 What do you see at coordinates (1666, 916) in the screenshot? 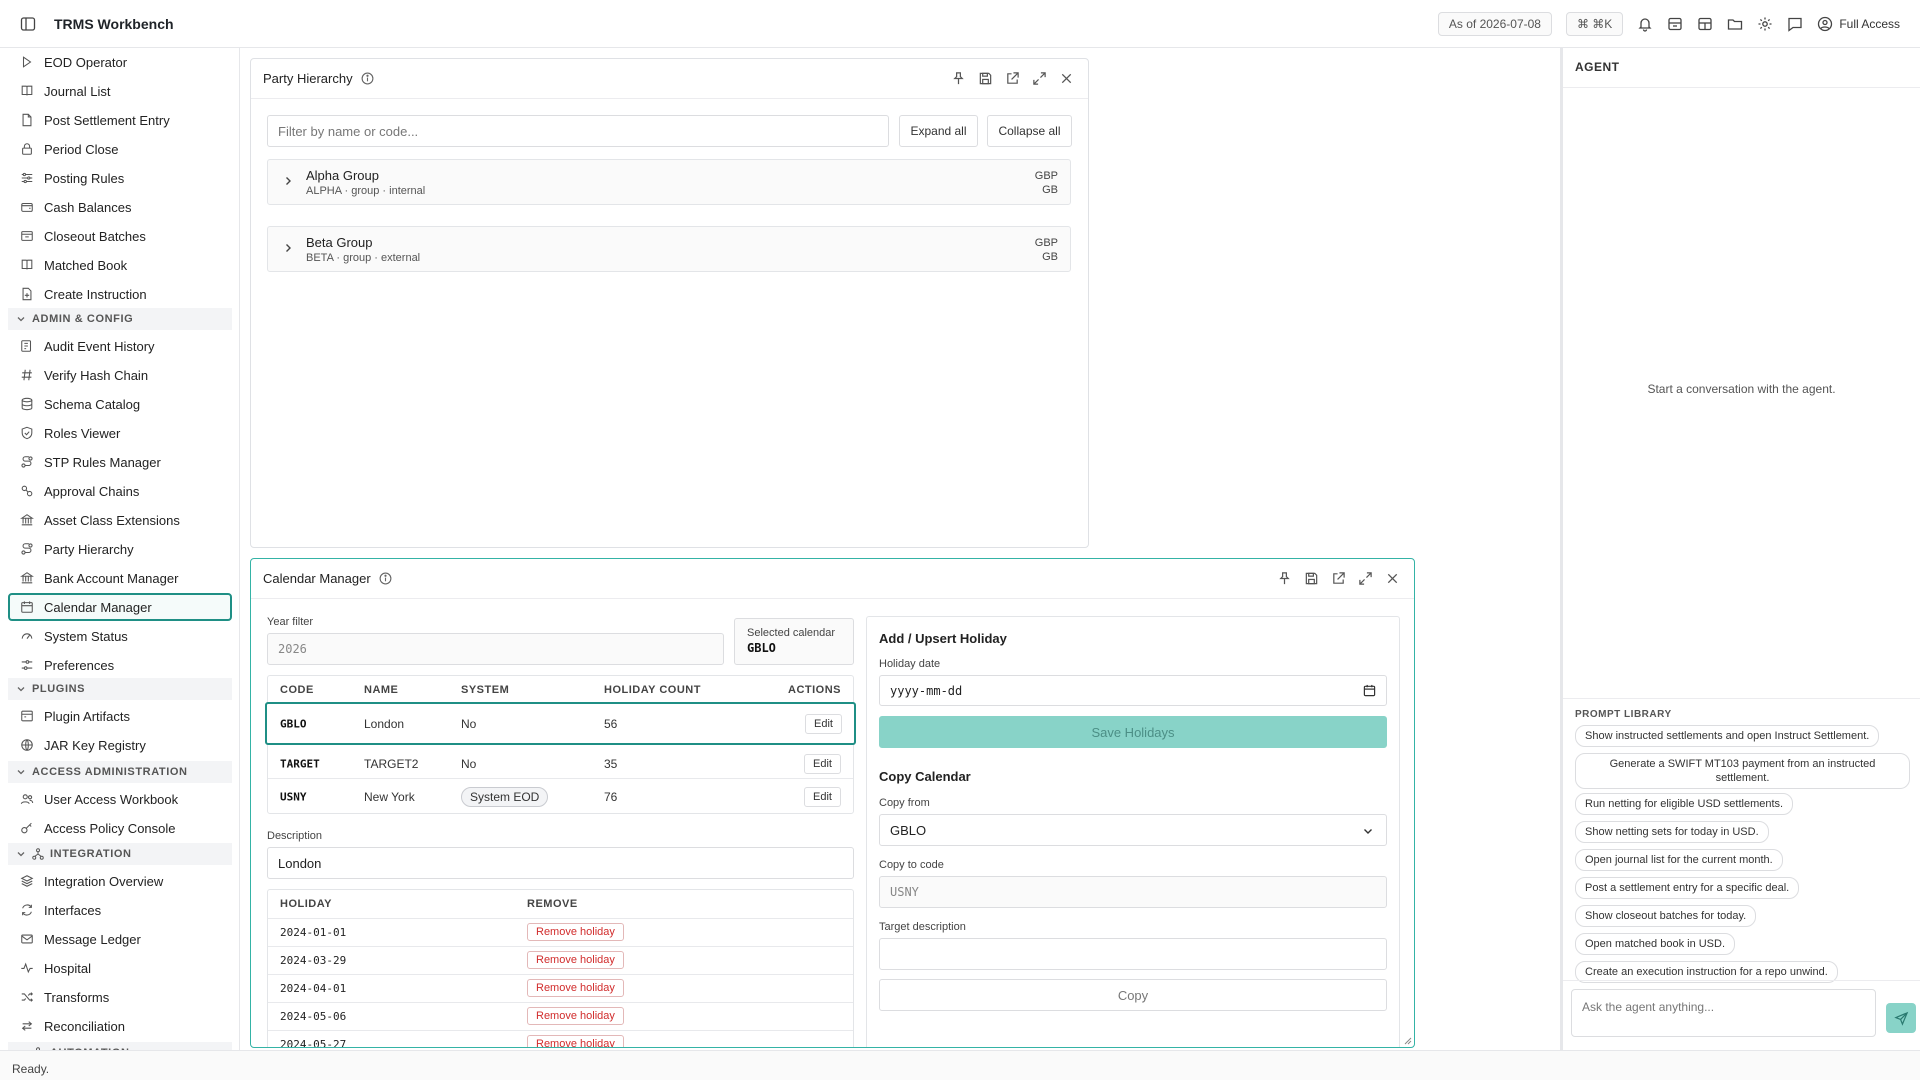
I see `prompt-chip: Show closeout batches for today.` at bounding box center [1666, 916].